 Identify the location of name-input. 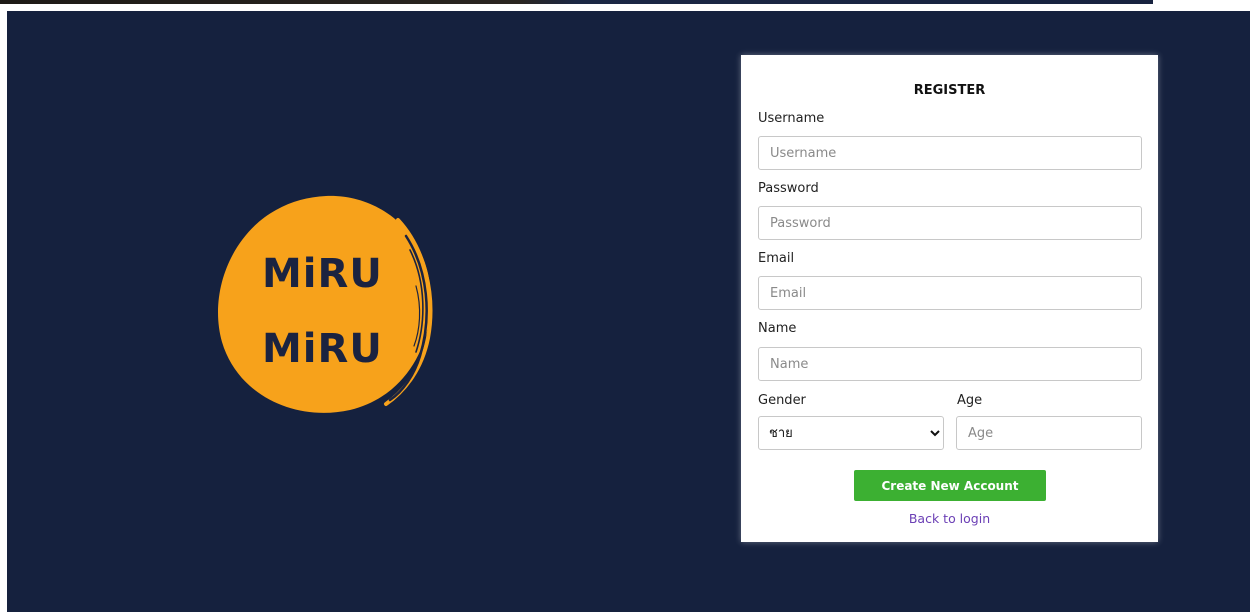
(950, 364).